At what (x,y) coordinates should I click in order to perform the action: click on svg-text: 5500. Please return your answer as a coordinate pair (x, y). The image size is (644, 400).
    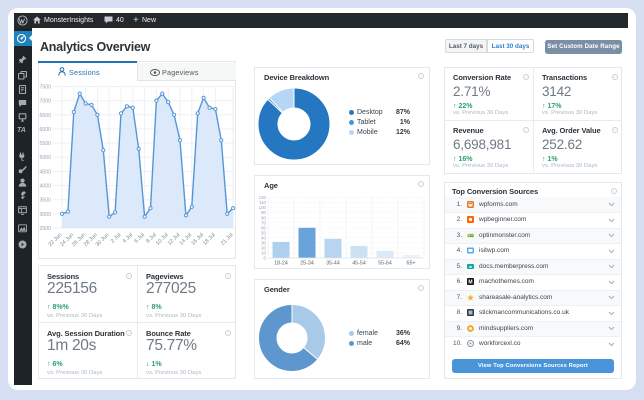
    Looking at the image, I should click on (45, 144).